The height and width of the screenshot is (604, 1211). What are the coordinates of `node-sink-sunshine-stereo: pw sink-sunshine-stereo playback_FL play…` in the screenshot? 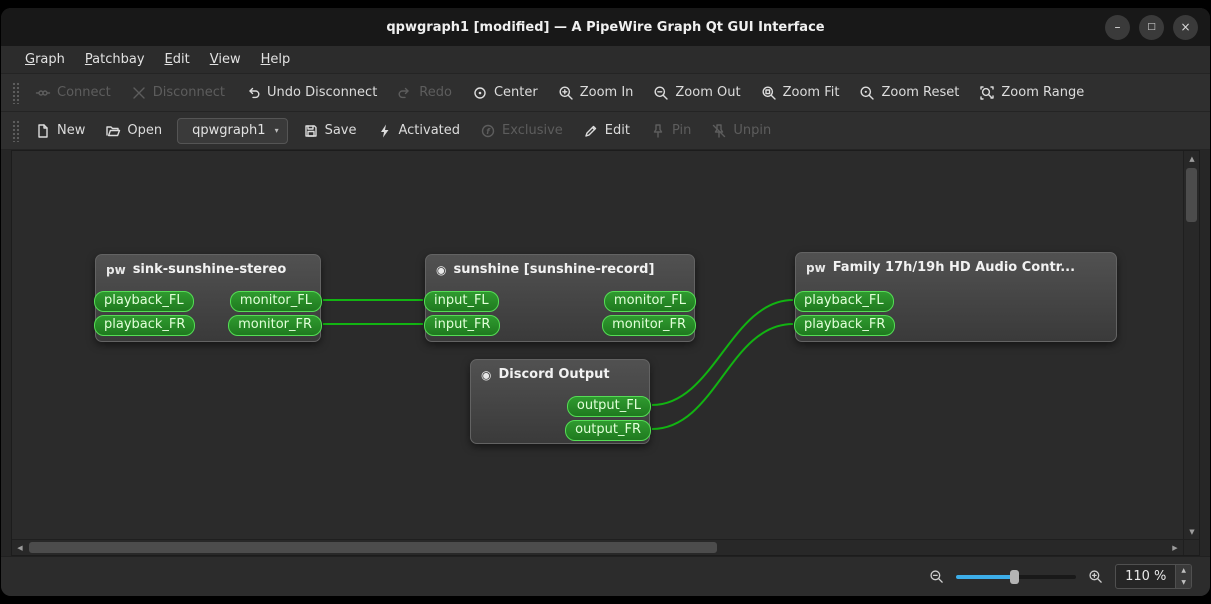 It's located at (208, 298).